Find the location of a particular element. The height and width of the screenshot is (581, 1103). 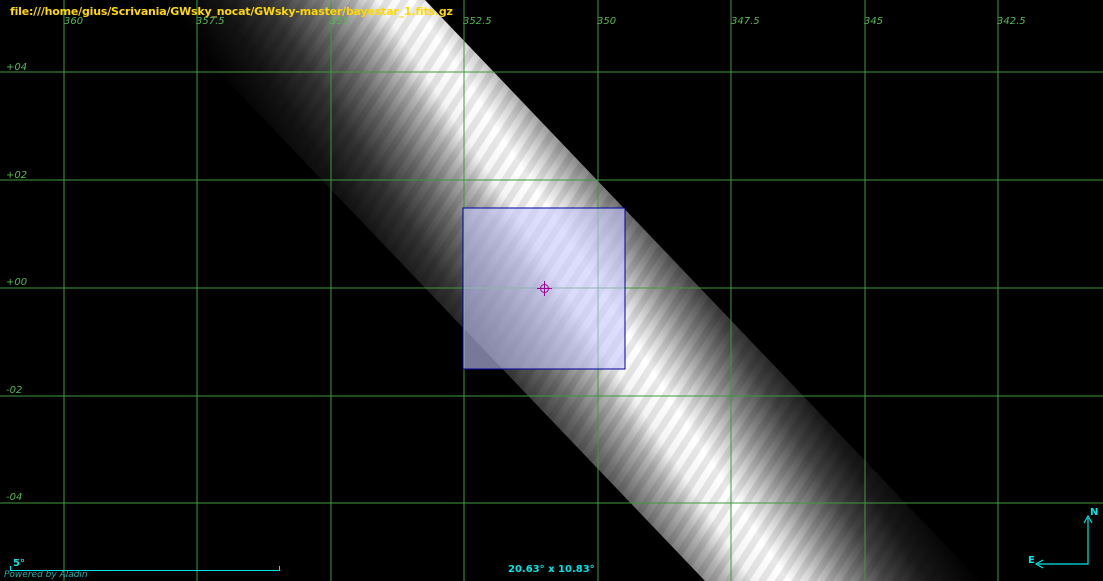

dec-label: +02 is located at coordinates (17, 175).